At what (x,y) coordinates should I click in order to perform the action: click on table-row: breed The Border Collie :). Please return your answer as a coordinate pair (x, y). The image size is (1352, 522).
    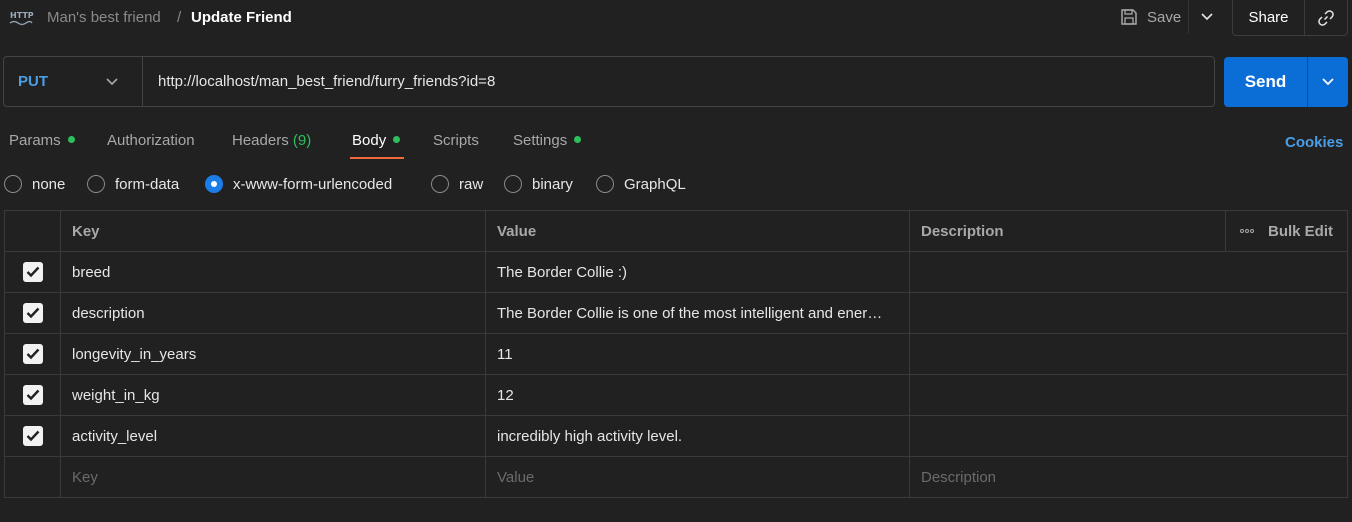
    Looking at the image, I should click on (676, 272).